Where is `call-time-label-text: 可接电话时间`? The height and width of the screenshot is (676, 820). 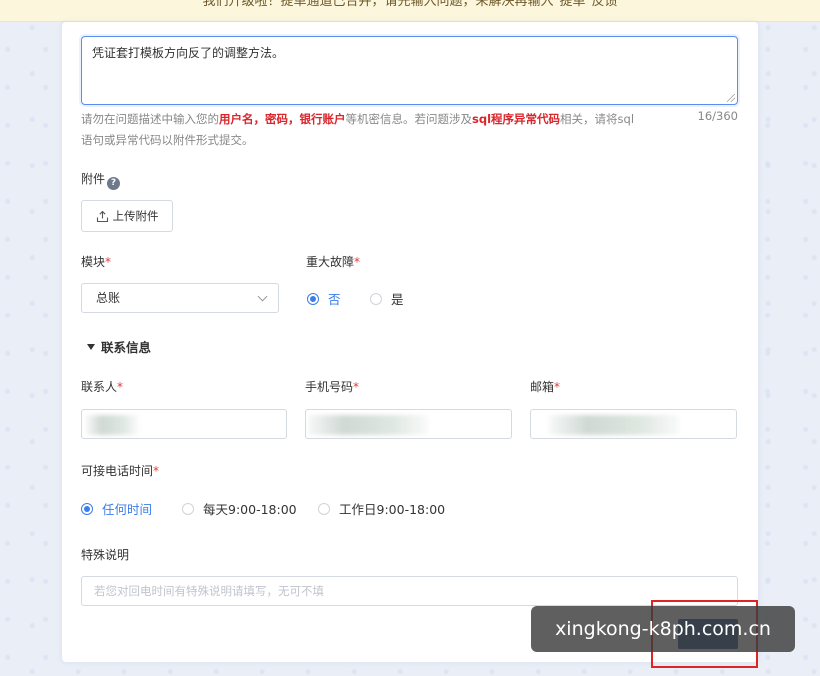 call-time-label-text: 可接电话时间 is located at coordinates (117, 471).